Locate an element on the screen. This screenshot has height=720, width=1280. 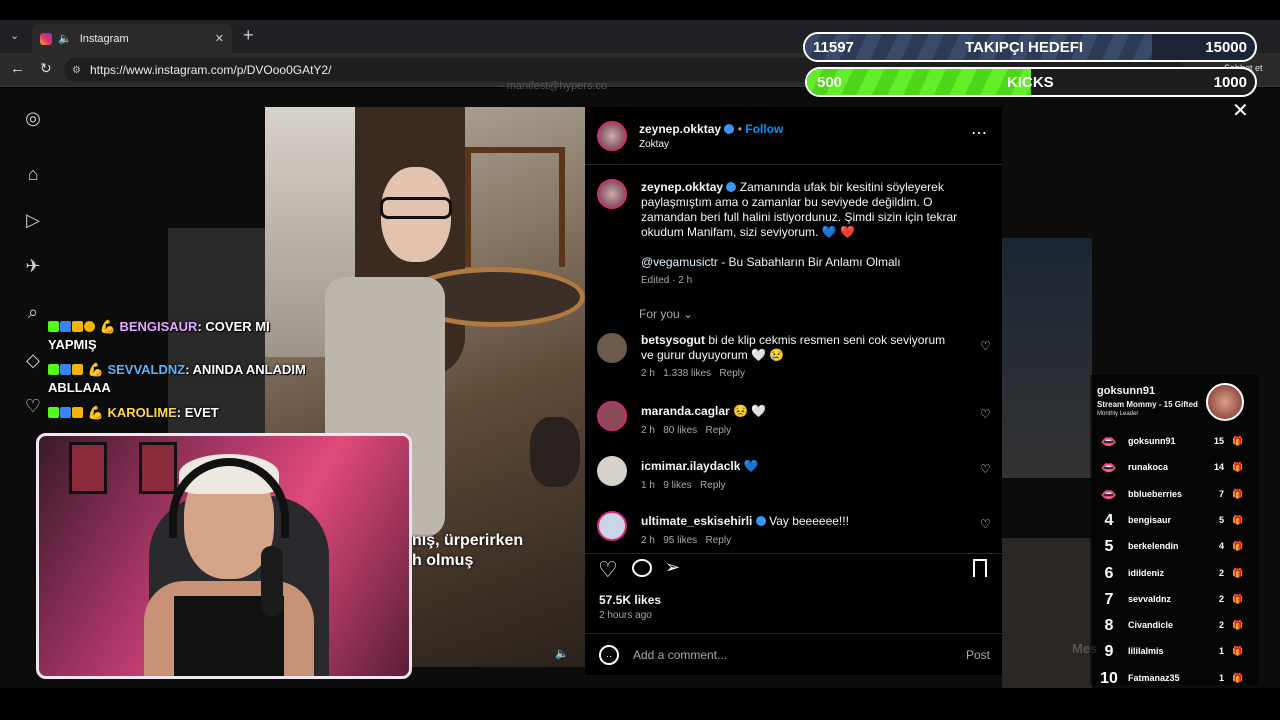
chat-flex-icon: 💪 is located at coordinates (95, 369).